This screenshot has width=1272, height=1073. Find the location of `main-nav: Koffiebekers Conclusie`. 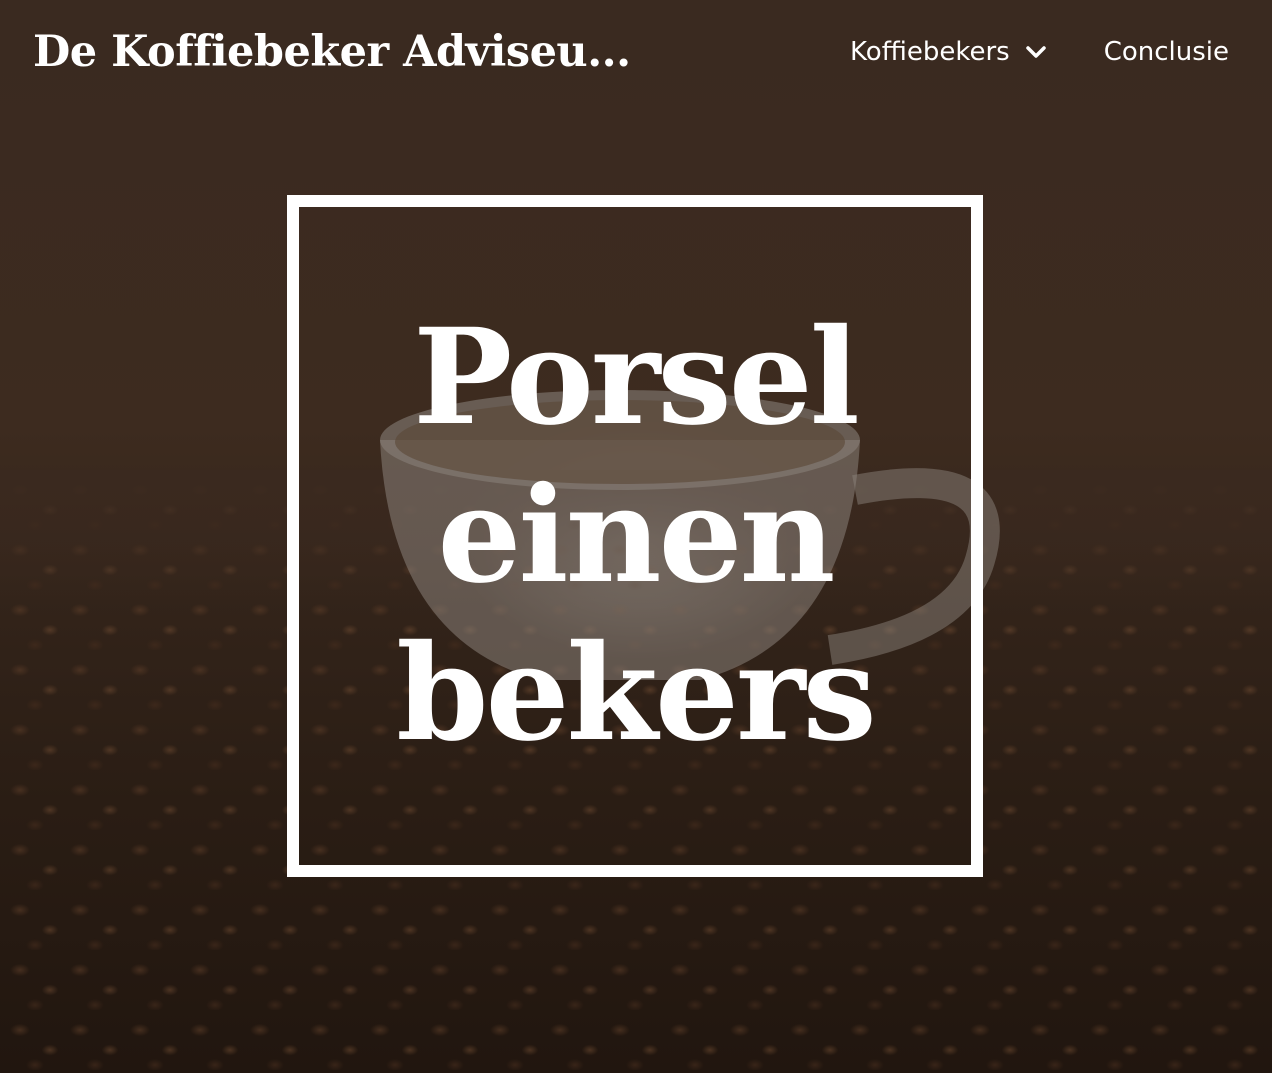

main-nav: Koffiebekers Conclusie is located at coordinates (1039, 52).